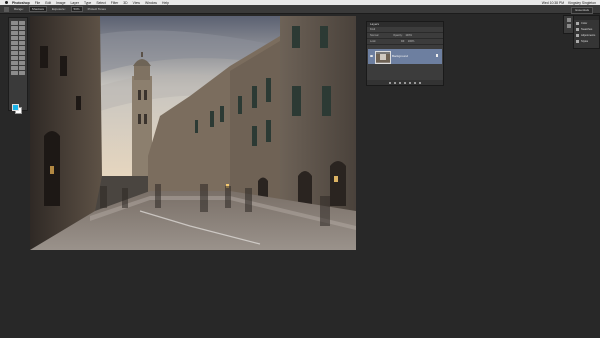 This screenshot has width=600, height=338. What do you see at coordinates (6, 2) in the screenshot?
I see `apple-icon` at bounding box center [6, 2].